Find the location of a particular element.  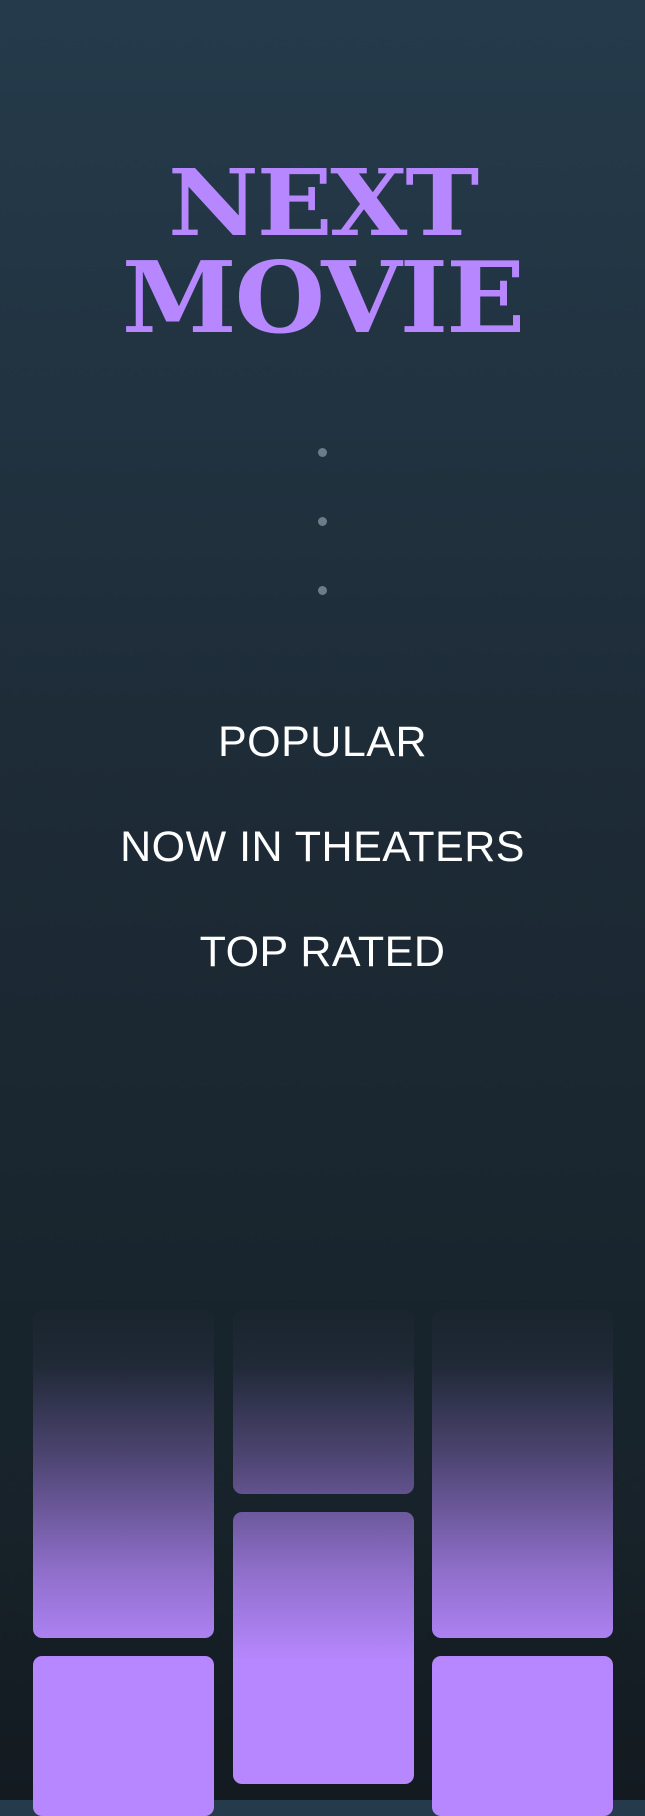

app-logo: NEXT MOVIE is located at coordinates (322, 253).